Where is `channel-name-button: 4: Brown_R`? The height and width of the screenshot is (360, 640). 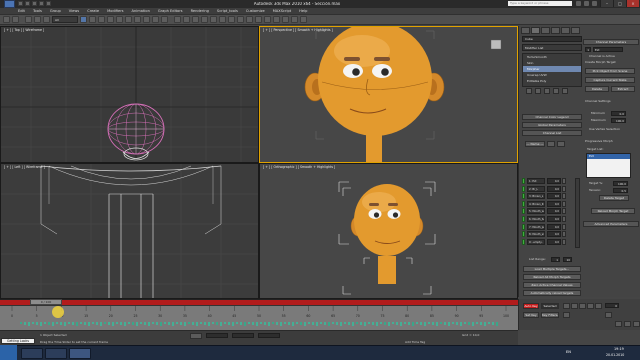 channel-name-button: 4: Brown_R is located at coordinates (536, 203).